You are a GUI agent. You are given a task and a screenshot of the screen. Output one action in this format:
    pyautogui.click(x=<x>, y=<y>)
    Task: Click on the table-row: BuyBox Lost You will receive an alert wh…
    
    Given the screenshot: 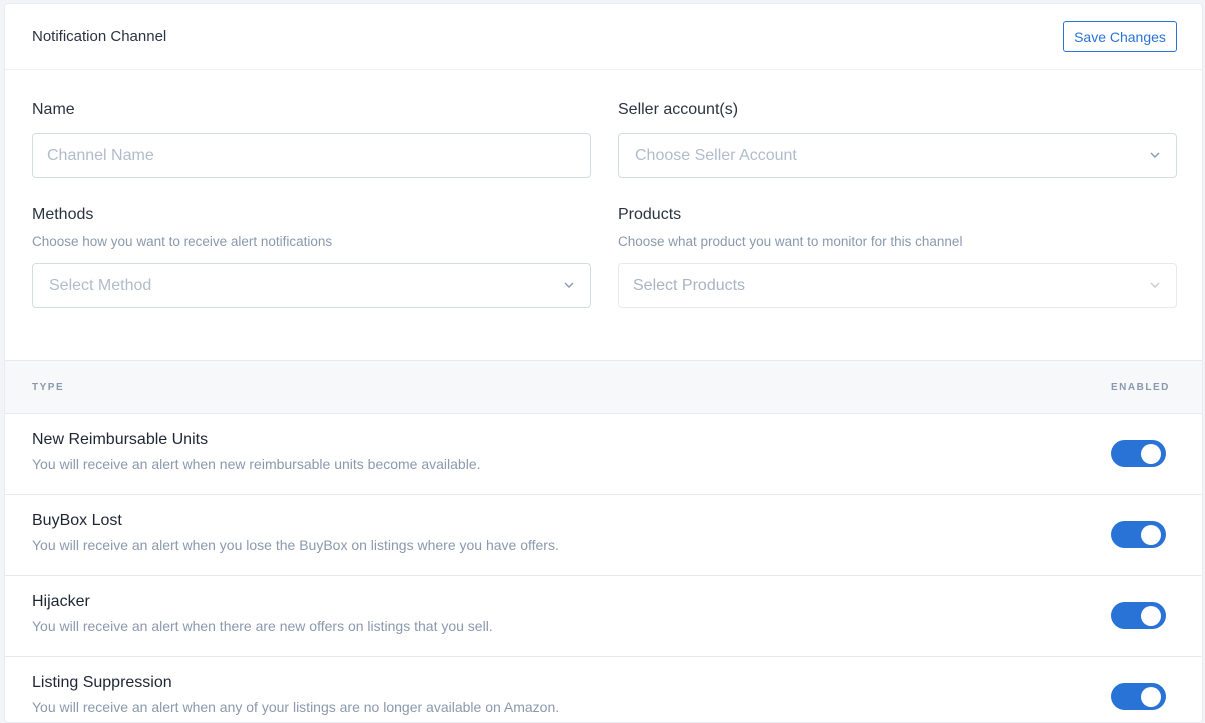 What is the action you would take?
    pyautogui.click(x=603, y=535)
    